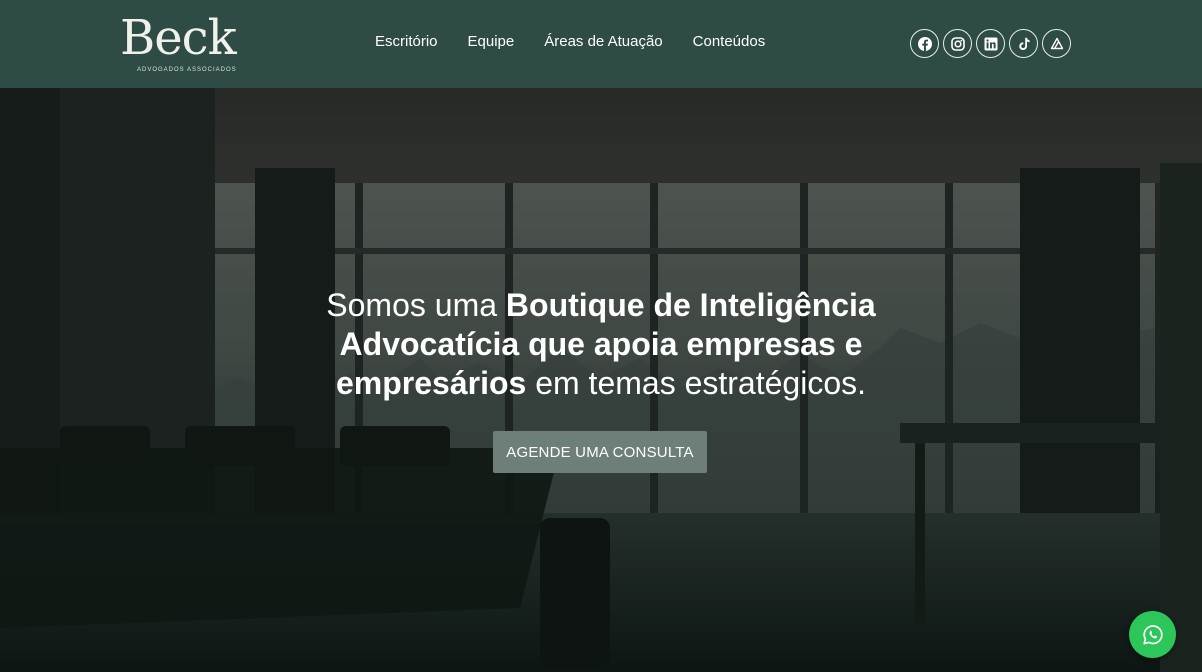 Image resolution: width=1202 pixels, height=672 pixels. What do you see at coordinates (406, 41) in the screenshot?
I see `nav-item-escritorio: Escritório` at bounding box center [406, 41].